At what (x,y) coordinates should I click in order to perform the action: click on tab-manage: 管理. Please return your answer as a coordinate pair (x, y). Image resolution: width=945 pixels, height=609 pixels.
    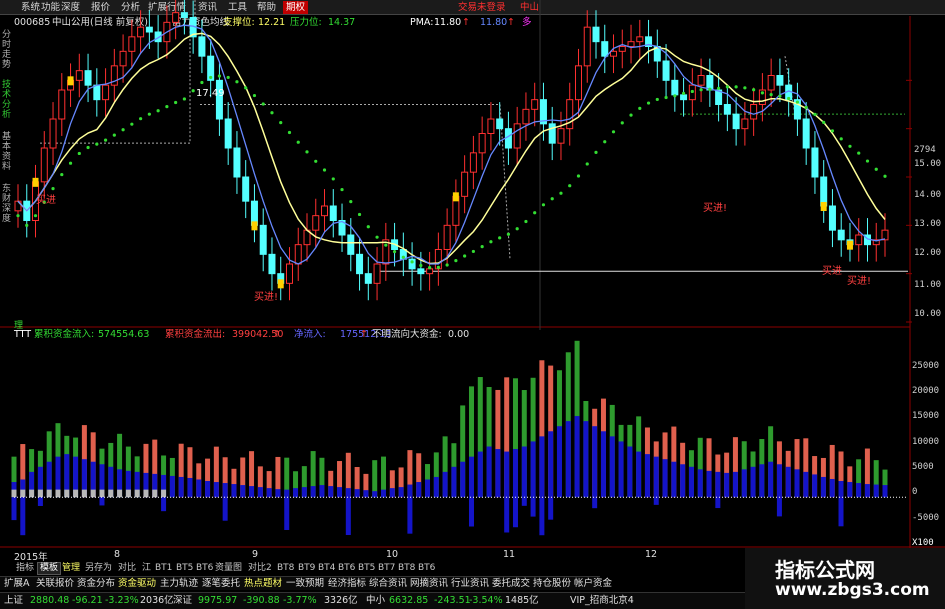
    Looking at the image, I should click on (71, 568).